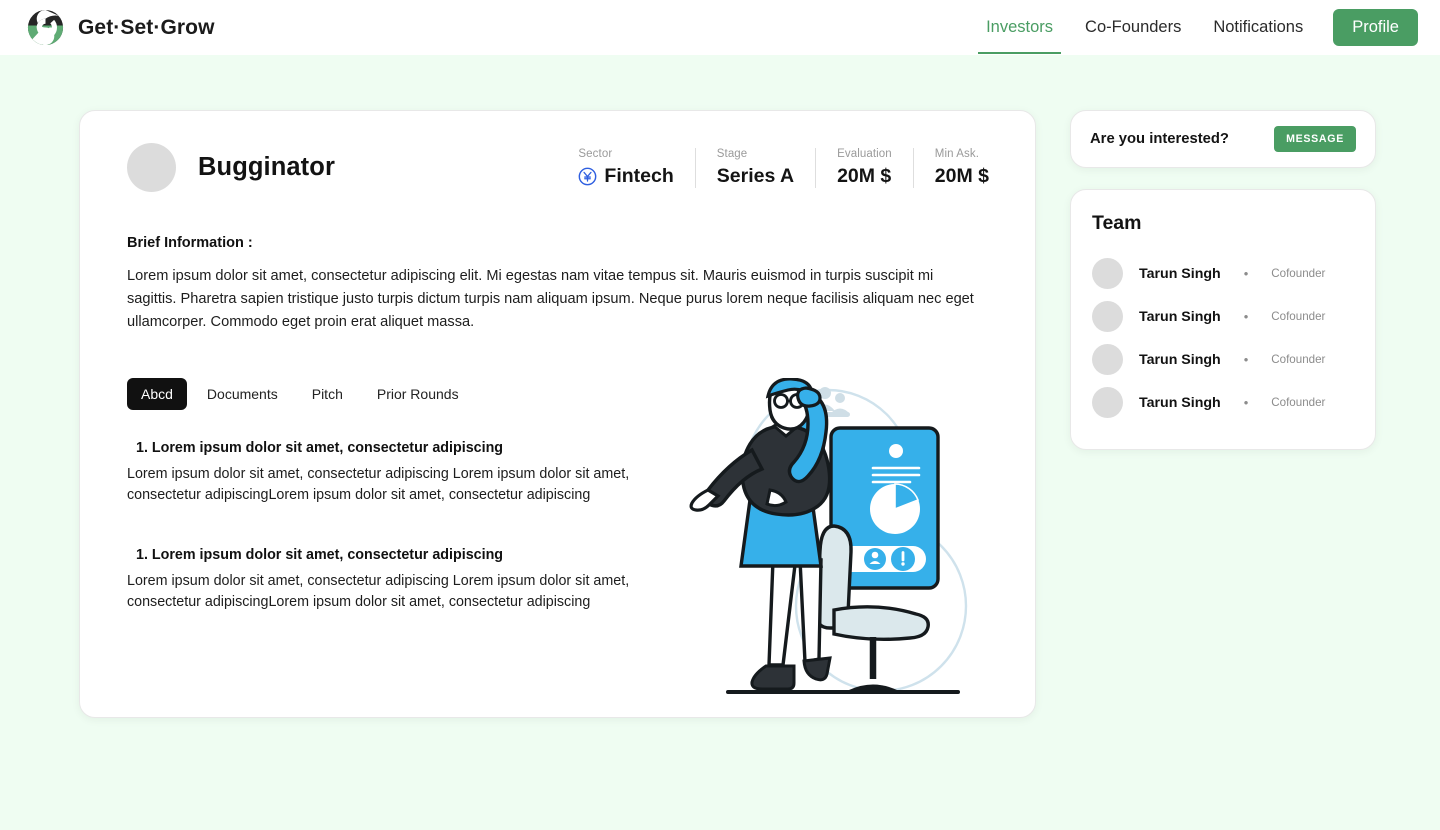 This screenshot has height=830, width=1440. What do you see at coordinates (864, 153) in the screenshot?
I see `stat-evaluation-label: Evaluation` at bounding box center [864, 153].